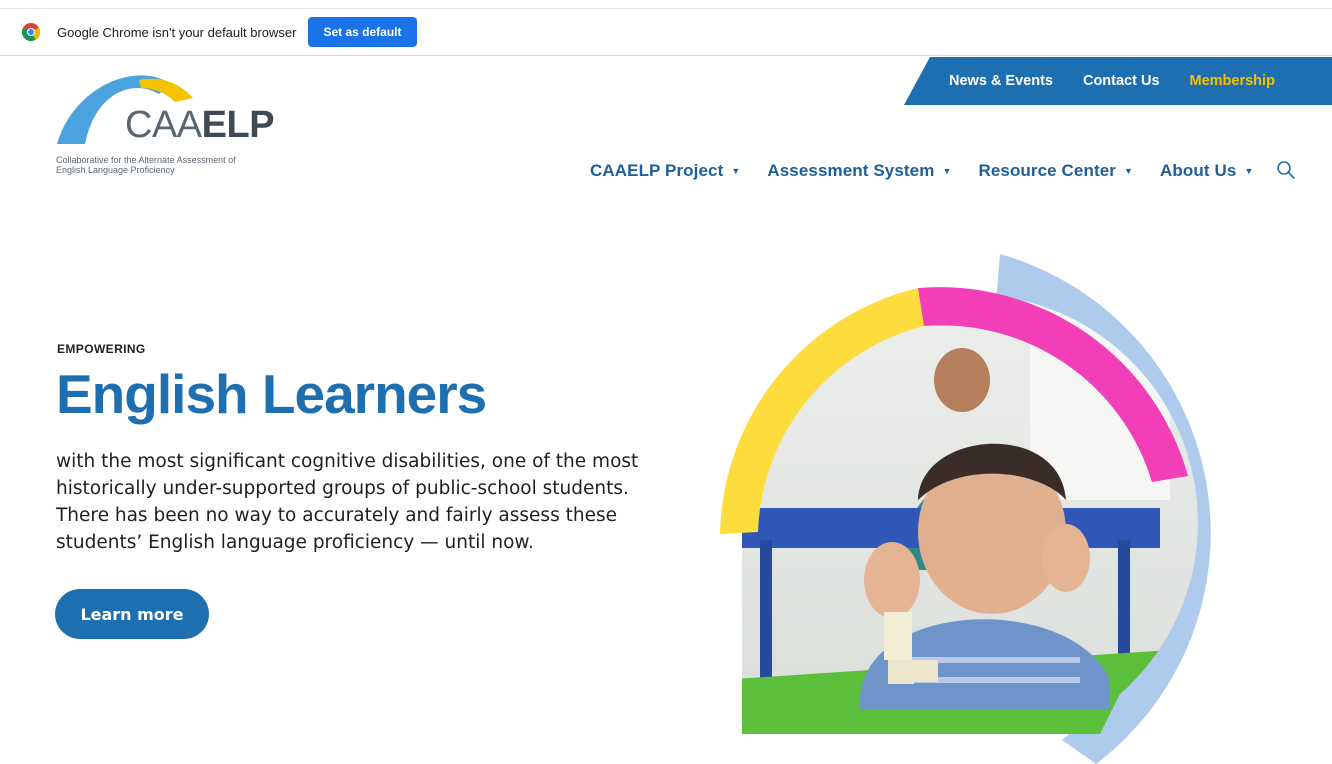 Image resolution: width=1332 pixels, height=764 pixels. What do you see at coordinates (665, 171) in the screenshot?
I see `nav-item-caaelp-project: CAAELP Project ▼` at bounding box center [665, 171].